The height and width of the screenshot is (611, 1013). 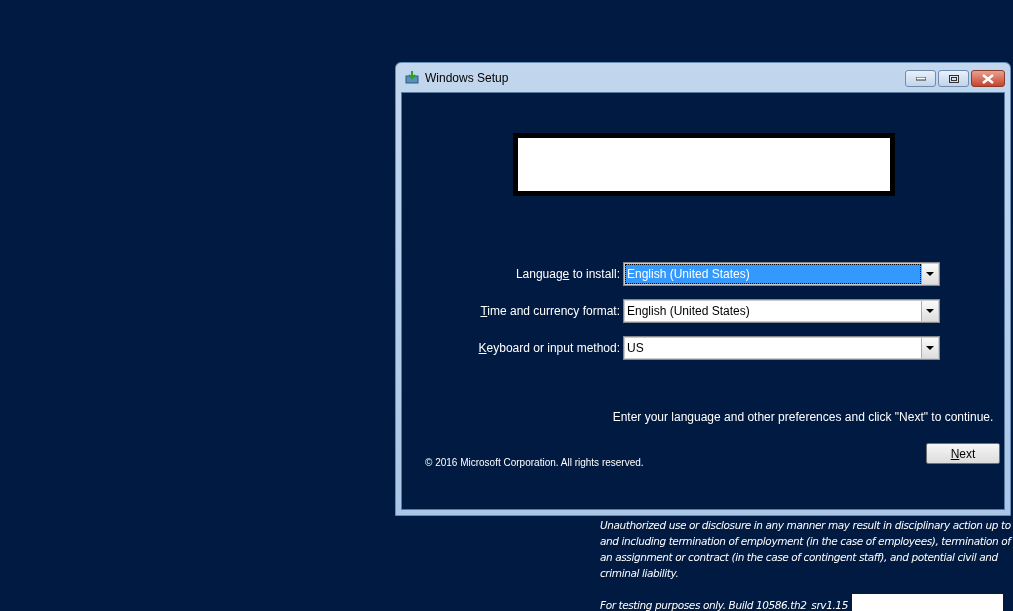 I want to click on maximize-button, so click(x=953, y=78).